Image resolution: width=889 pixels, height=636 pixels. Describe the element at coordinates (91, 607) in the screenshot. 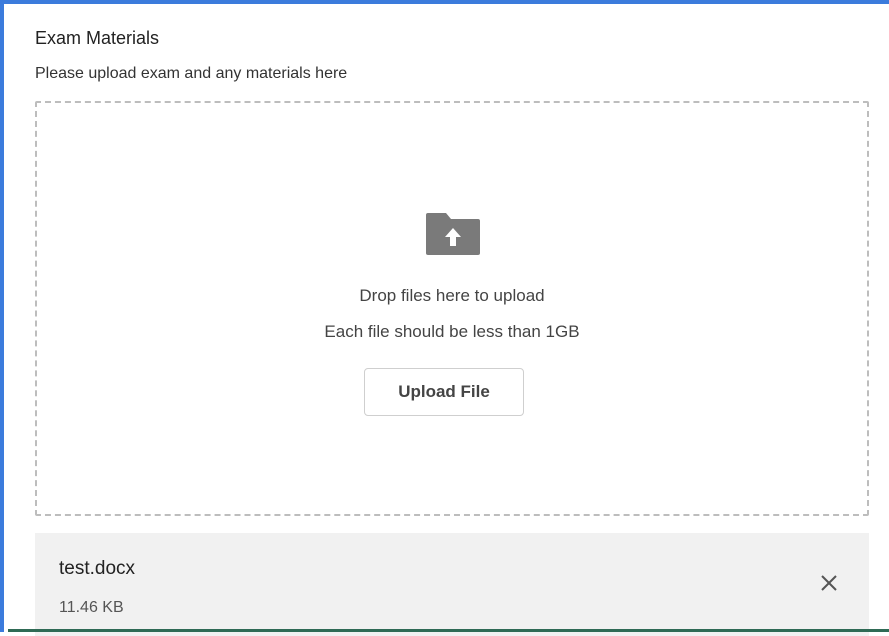

I see `file-size: 11.46 KB` at that location.